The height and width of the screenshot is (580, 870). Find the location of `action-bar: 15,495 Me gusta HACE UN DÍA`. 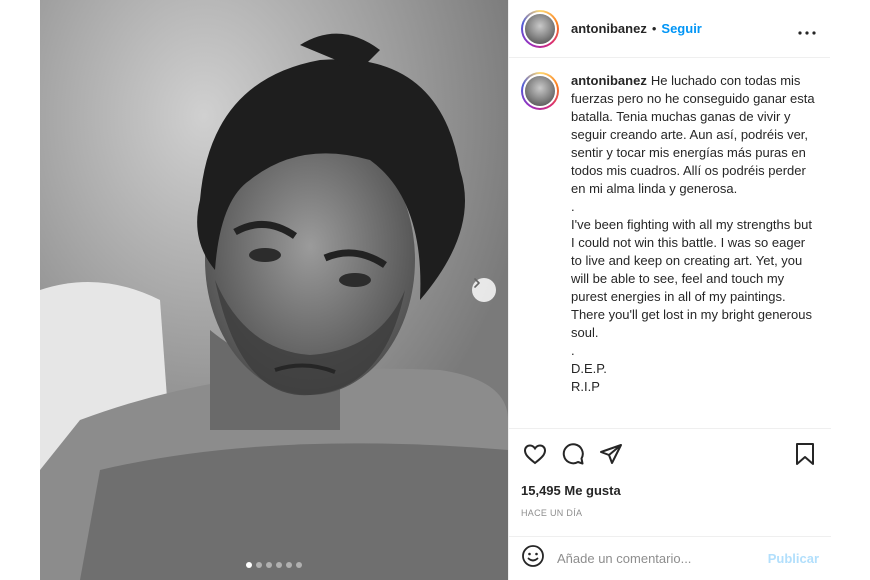

action-bar: 15,495 Me gusta HACE UN DÍA is located at coordinates (670, 473).